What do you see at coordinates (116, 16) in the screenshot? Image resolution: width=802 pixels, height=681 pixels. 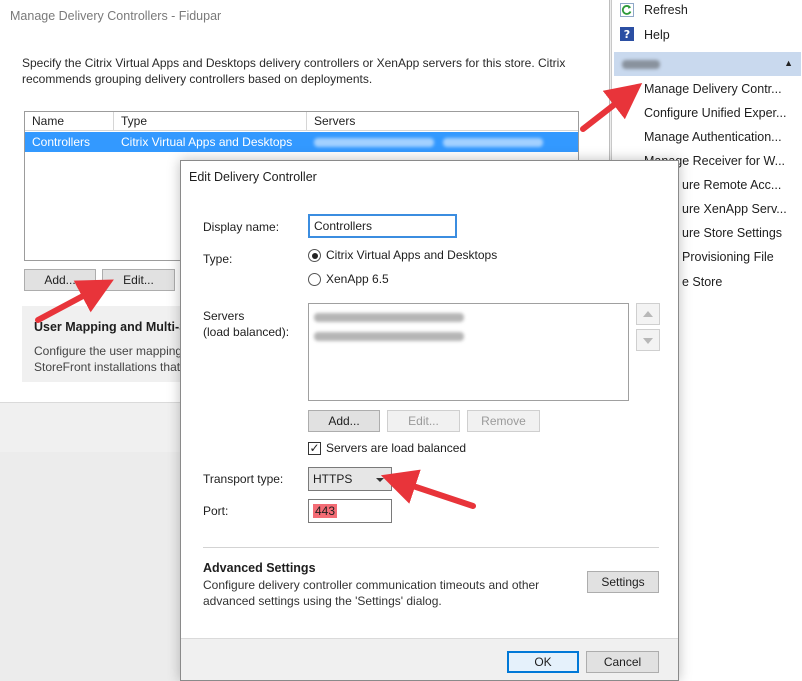 I see `window-title: Manage Delivery Controllers - Fidupar` at bounding box center [116, 16].